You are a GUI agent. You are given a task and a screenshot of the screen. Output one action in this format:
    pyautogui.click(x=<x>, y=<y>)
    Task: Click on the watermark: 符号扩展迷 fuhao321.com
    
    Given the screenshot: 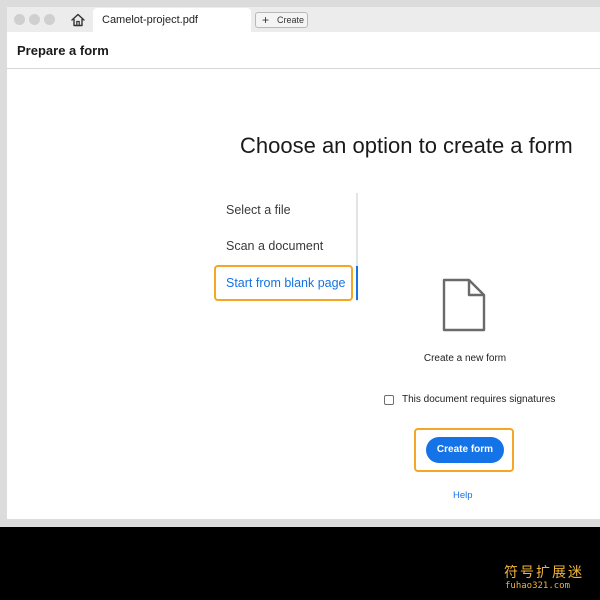 What is the action you would take?
    pyautogui.click(x=549, y=577)
    